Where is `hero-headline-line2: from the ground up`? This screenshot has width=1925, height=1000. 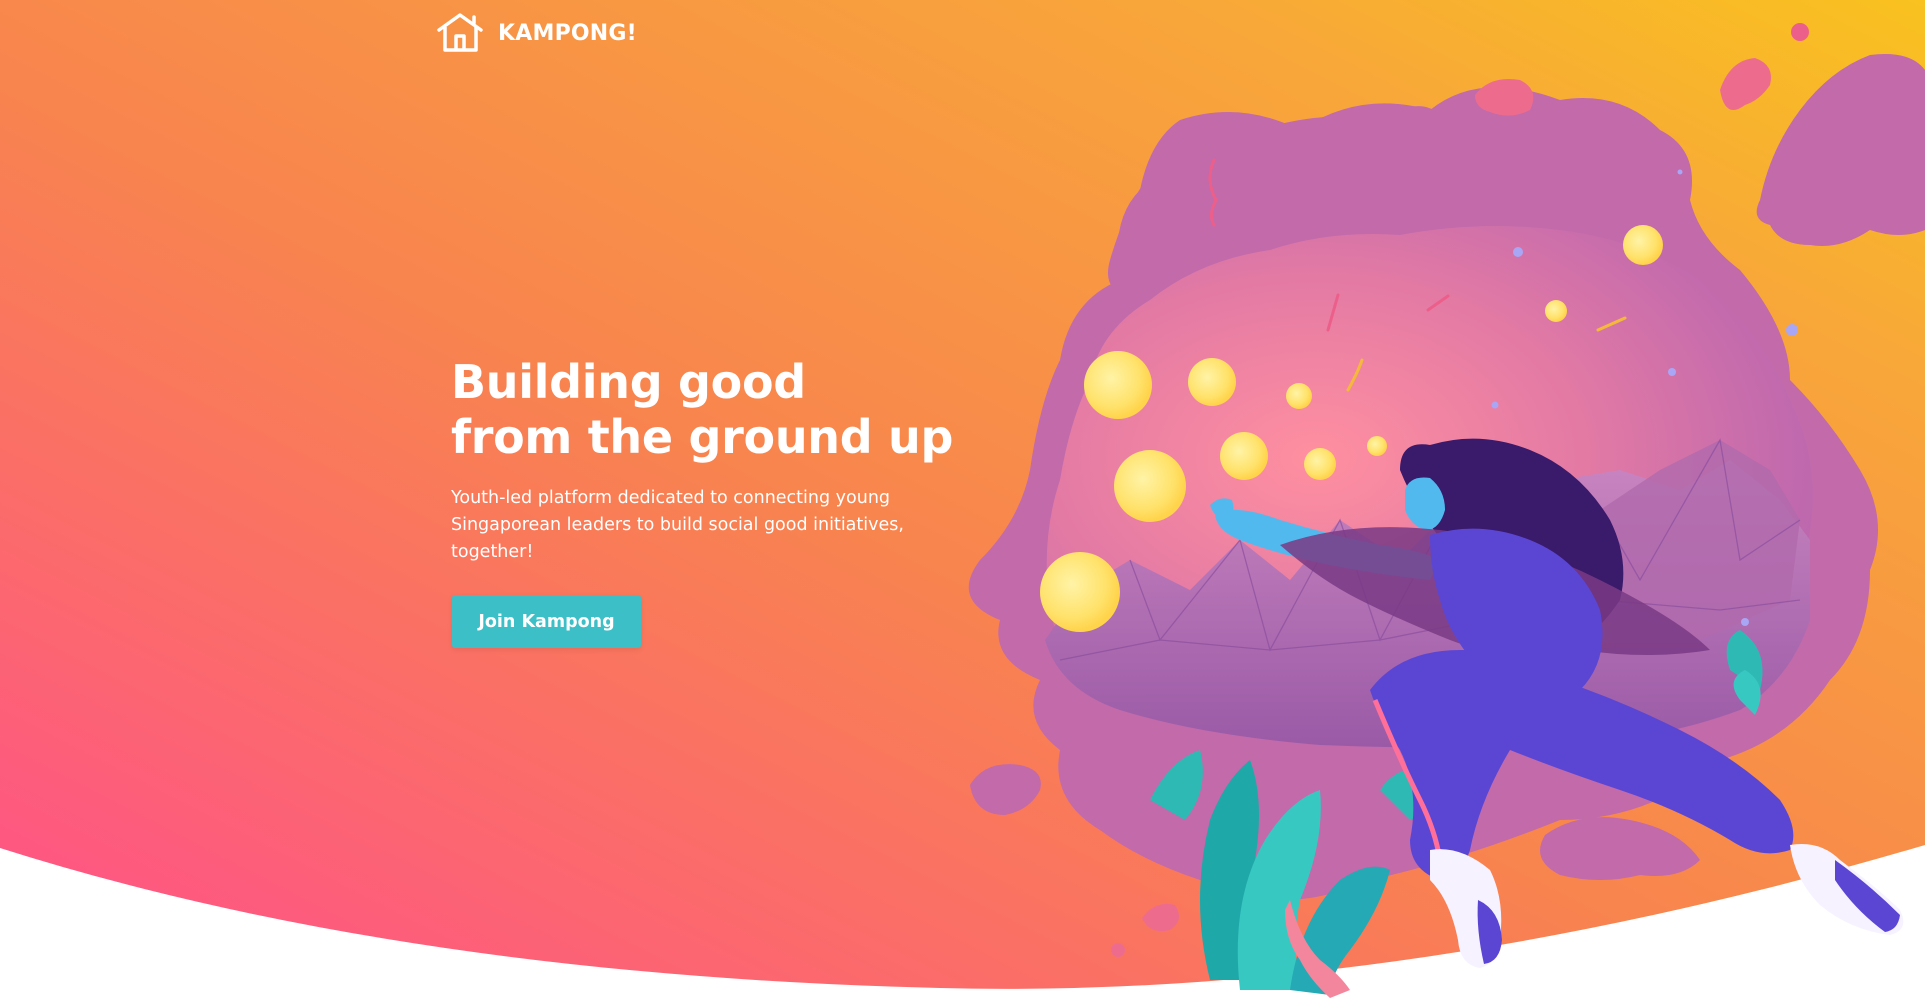 hero-headline-line2: from the ground up is located at coordinates (702, 437).